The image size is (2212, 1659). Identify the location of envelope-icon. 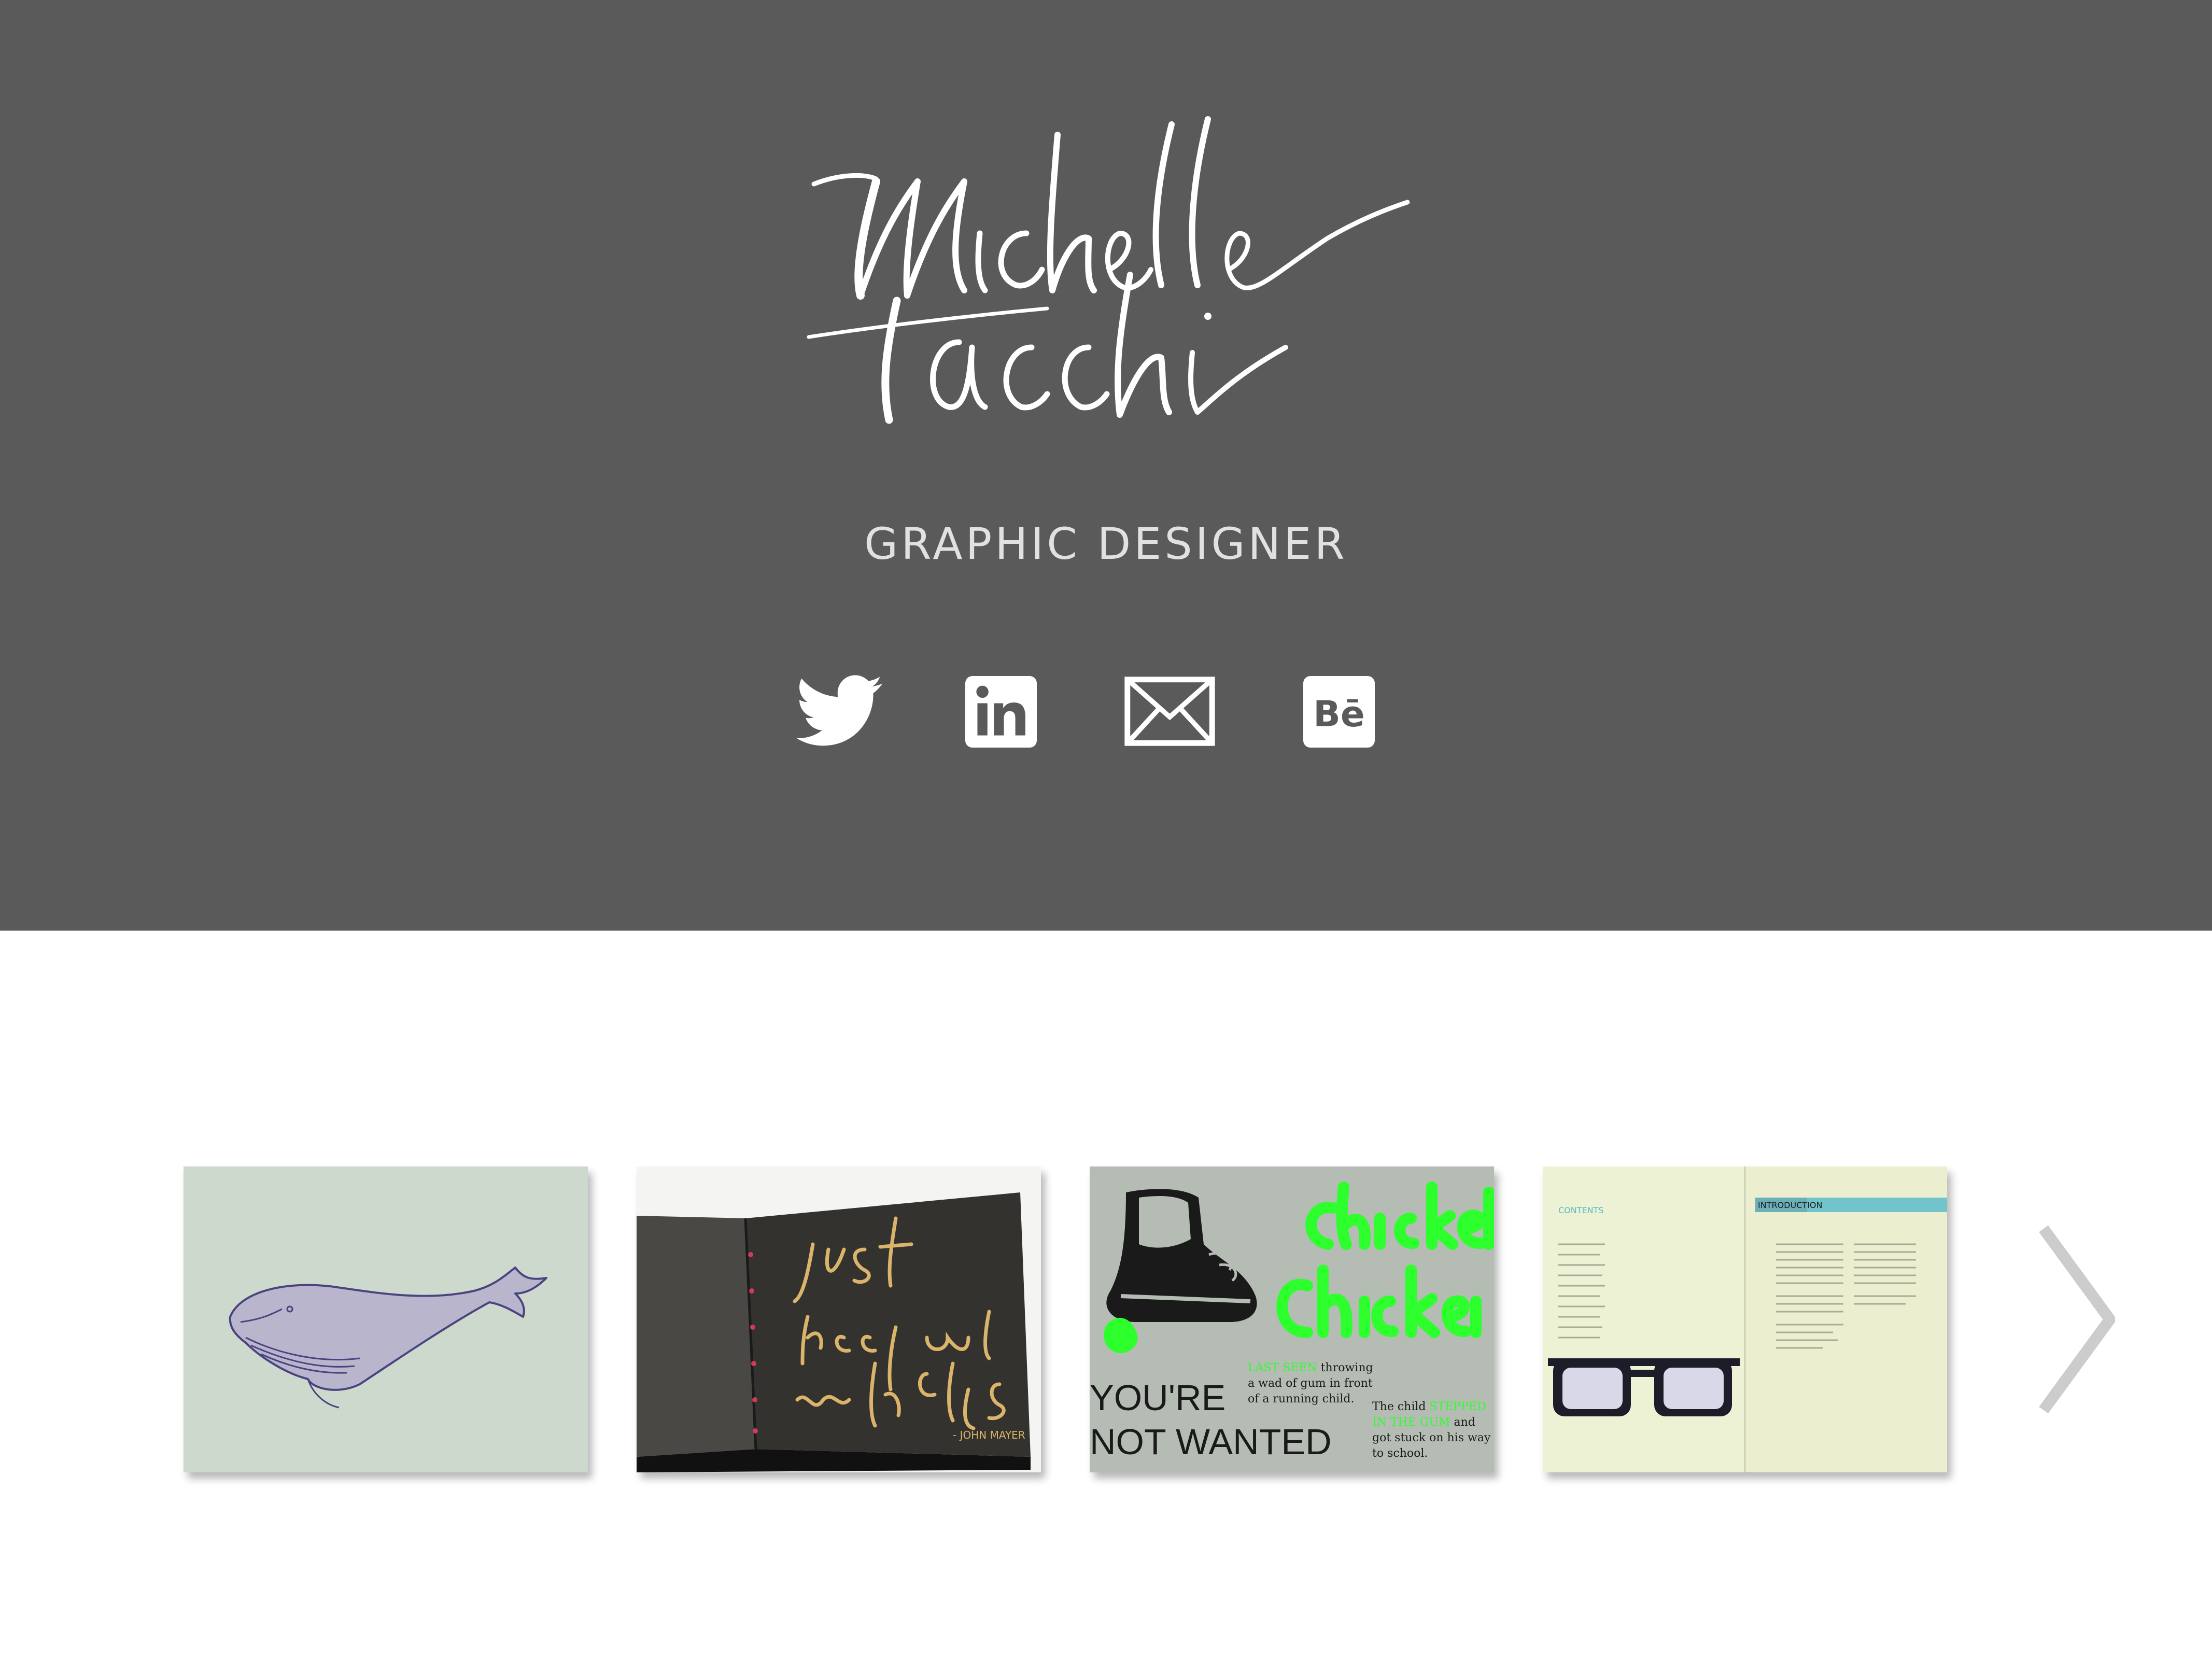
(1170, 711).